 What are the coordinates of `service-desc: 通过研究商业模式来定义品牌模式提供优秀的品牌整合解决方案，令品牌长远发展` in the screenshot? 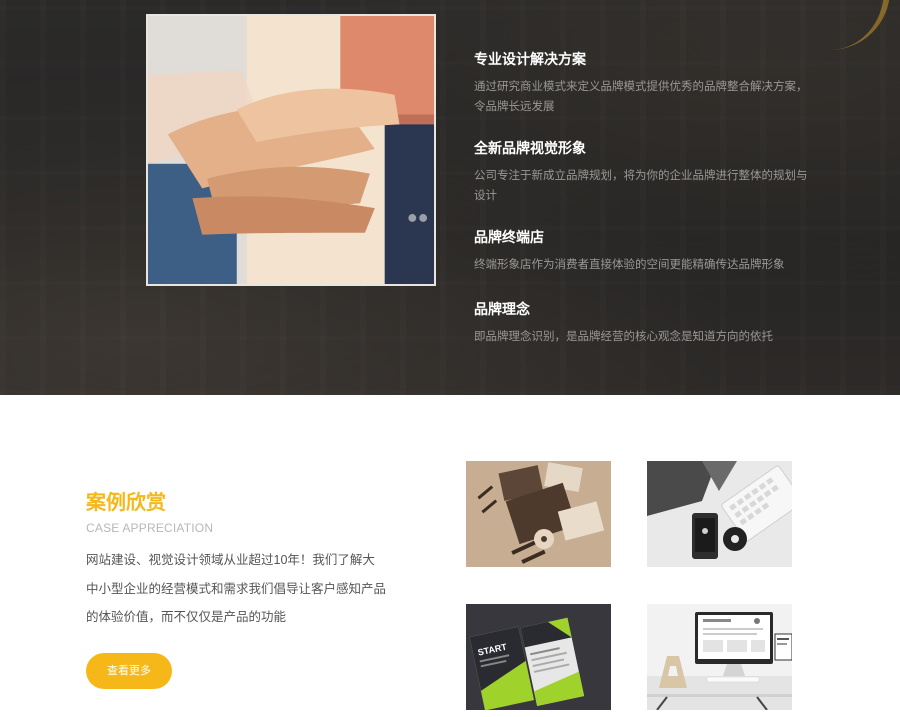 It's located at (641, 97).